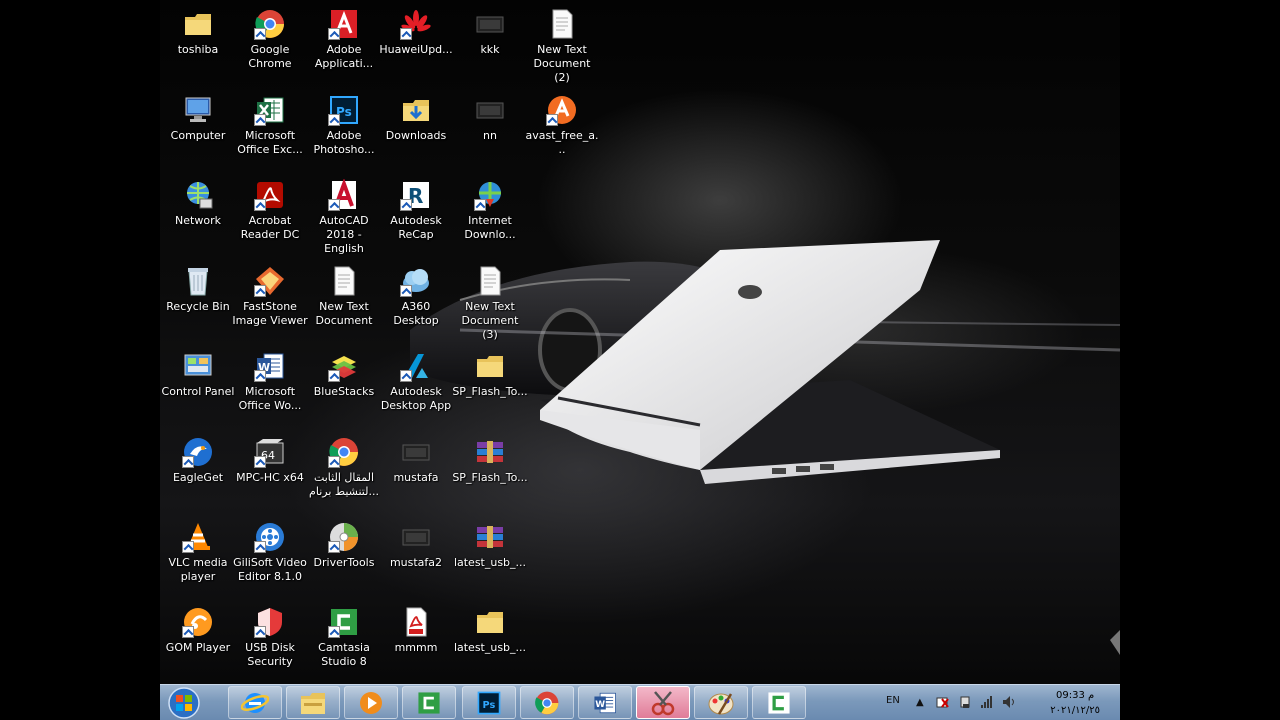  Describe the element at coordinates (429, 702) in the screenshot. I see `taskbar-button-camtasia` at that location.